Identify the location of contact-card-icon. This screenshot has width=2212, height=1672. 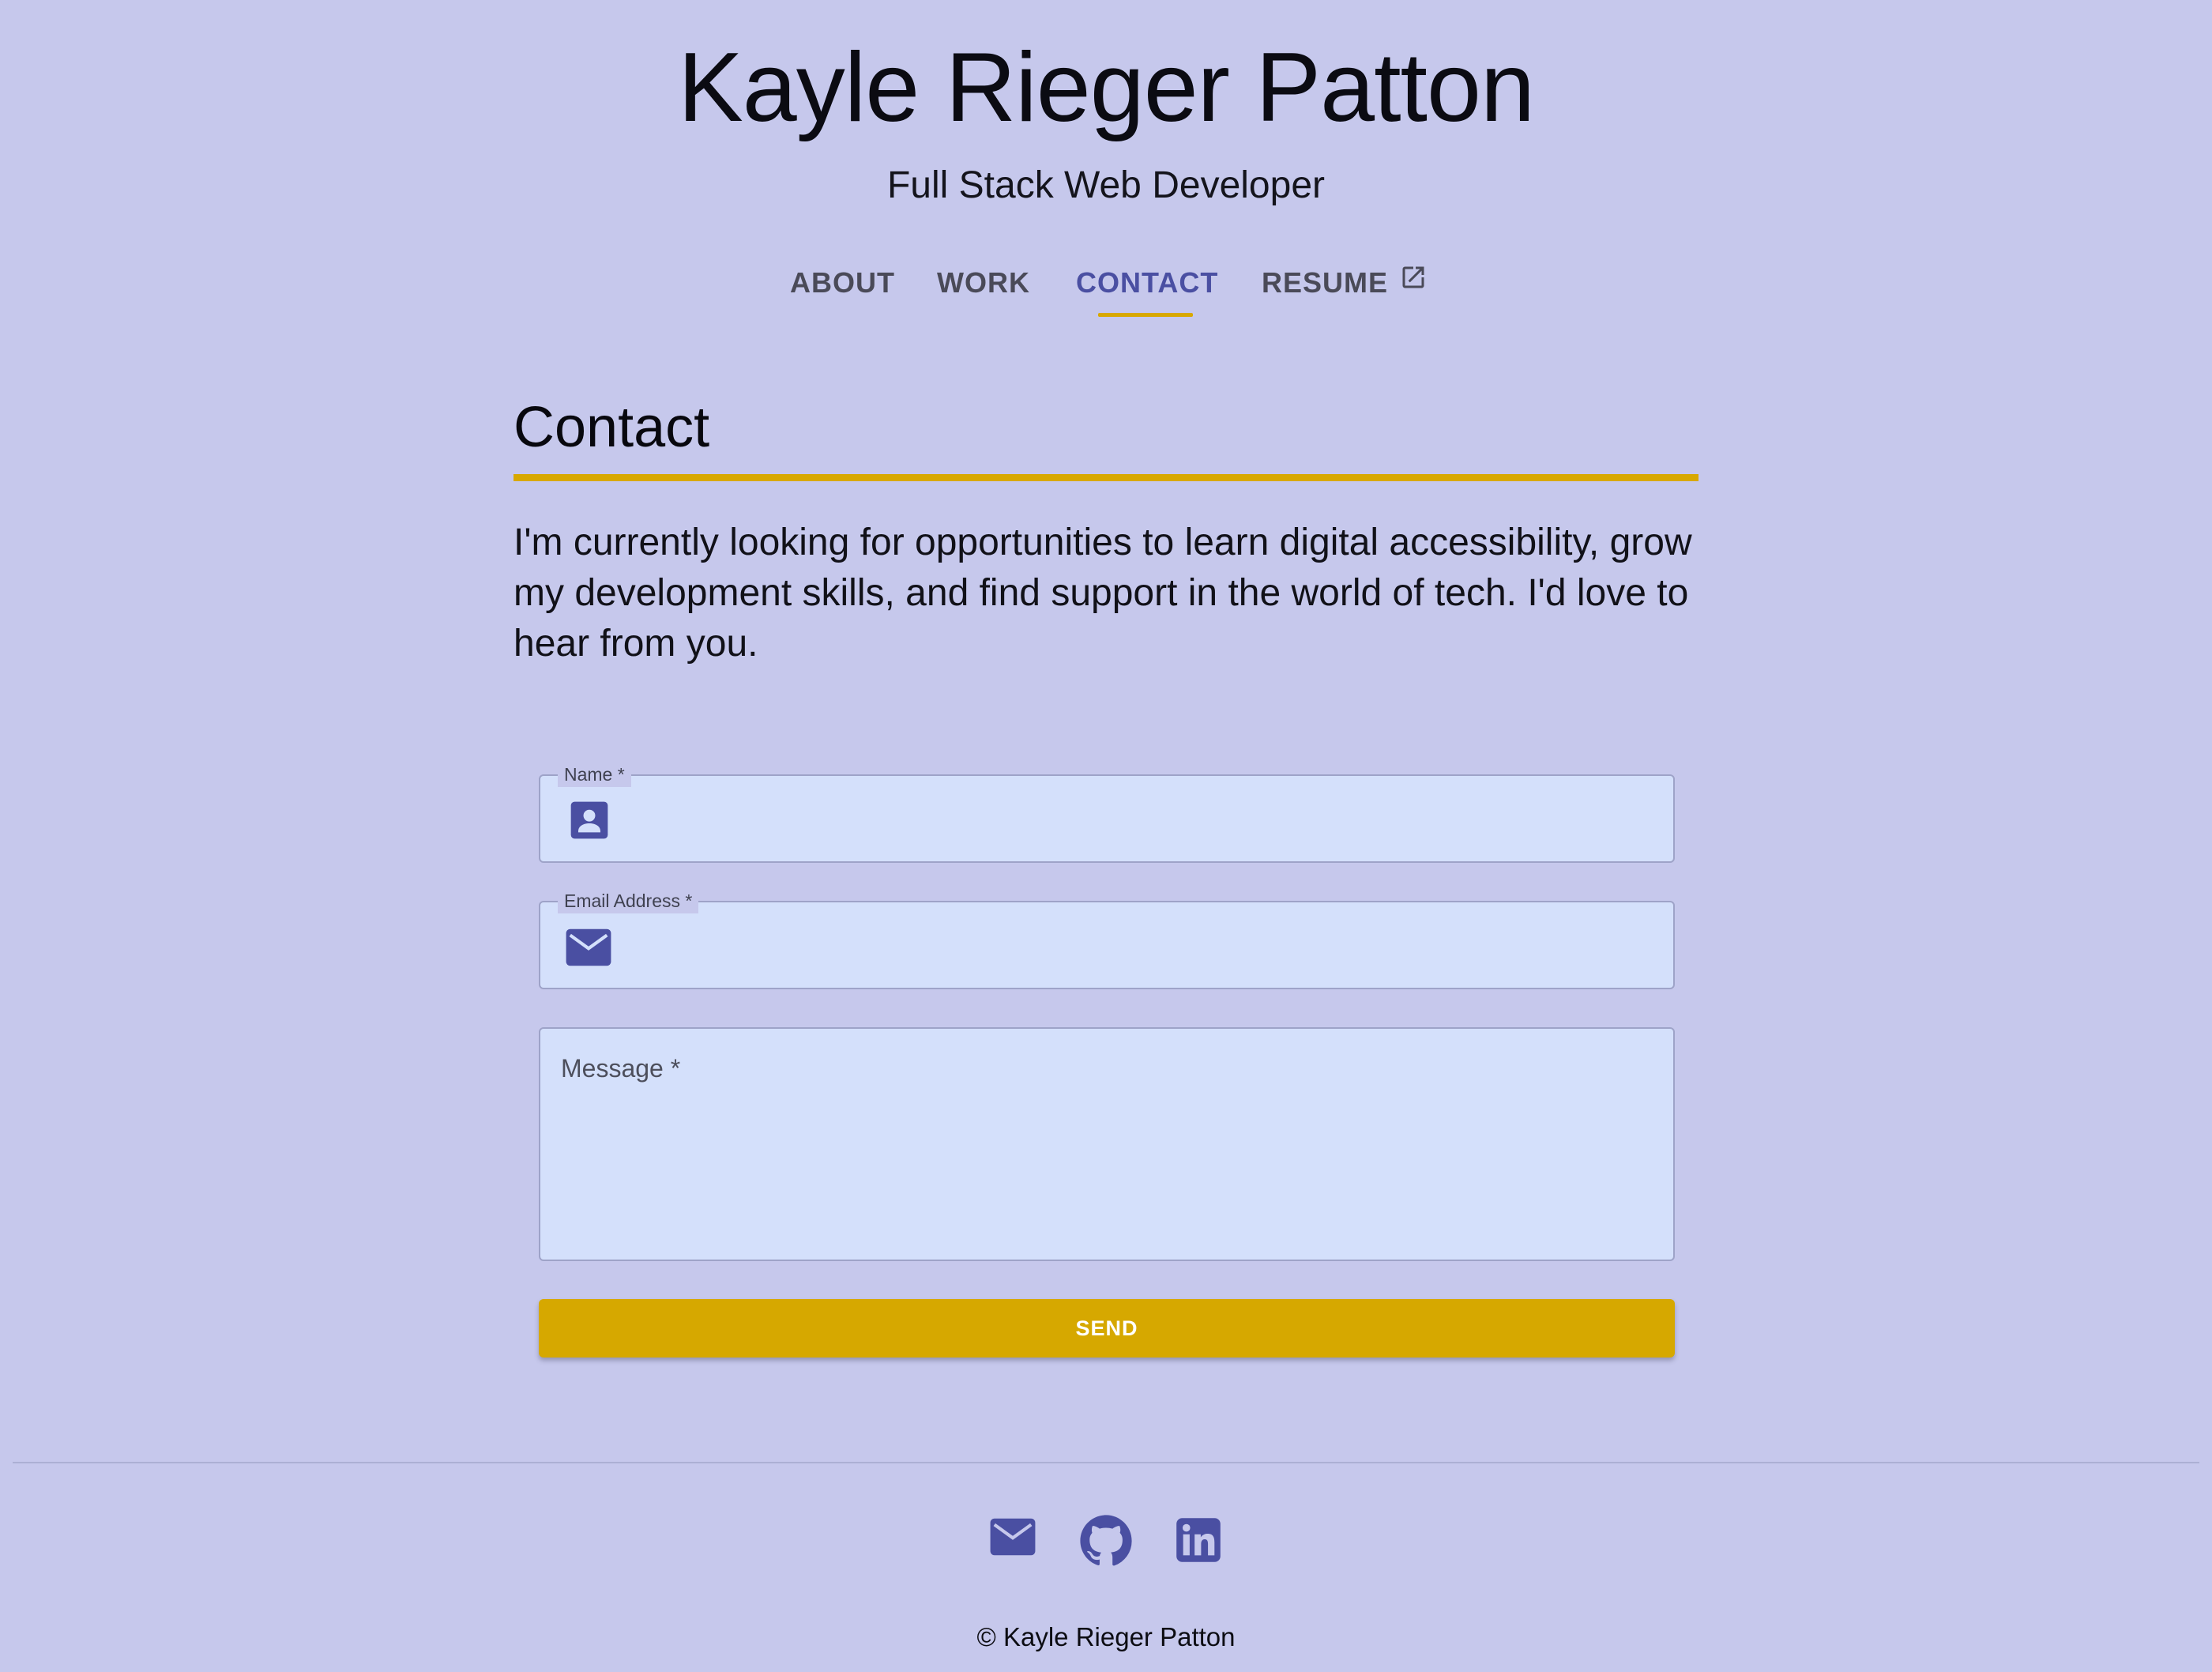
(589, 822).